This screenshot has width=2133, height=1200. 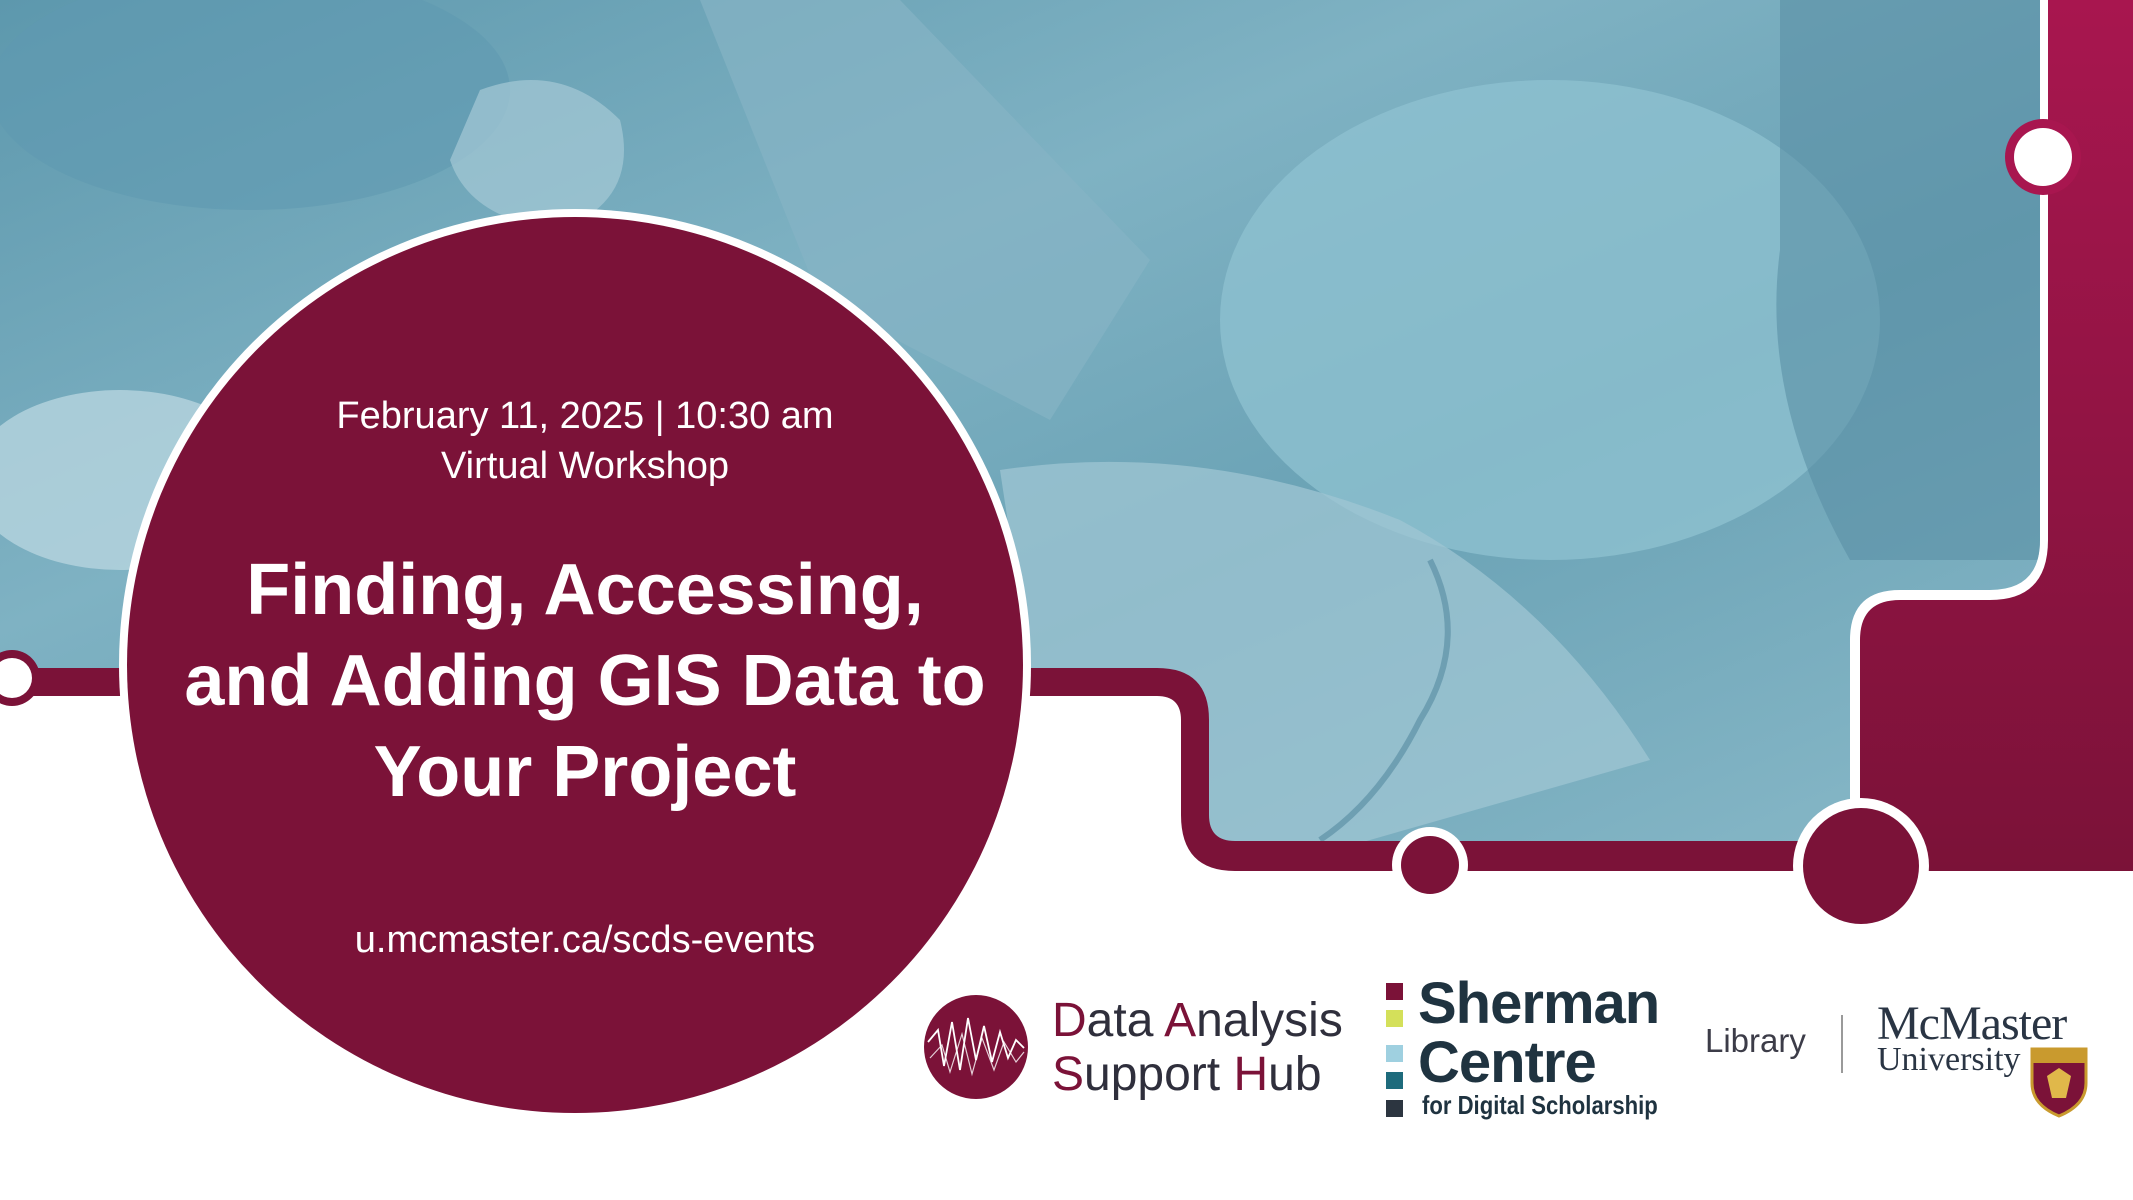 I want to click on sherman-logo-line3: for Digital Scholarship, so click(x=1540, y=1105).